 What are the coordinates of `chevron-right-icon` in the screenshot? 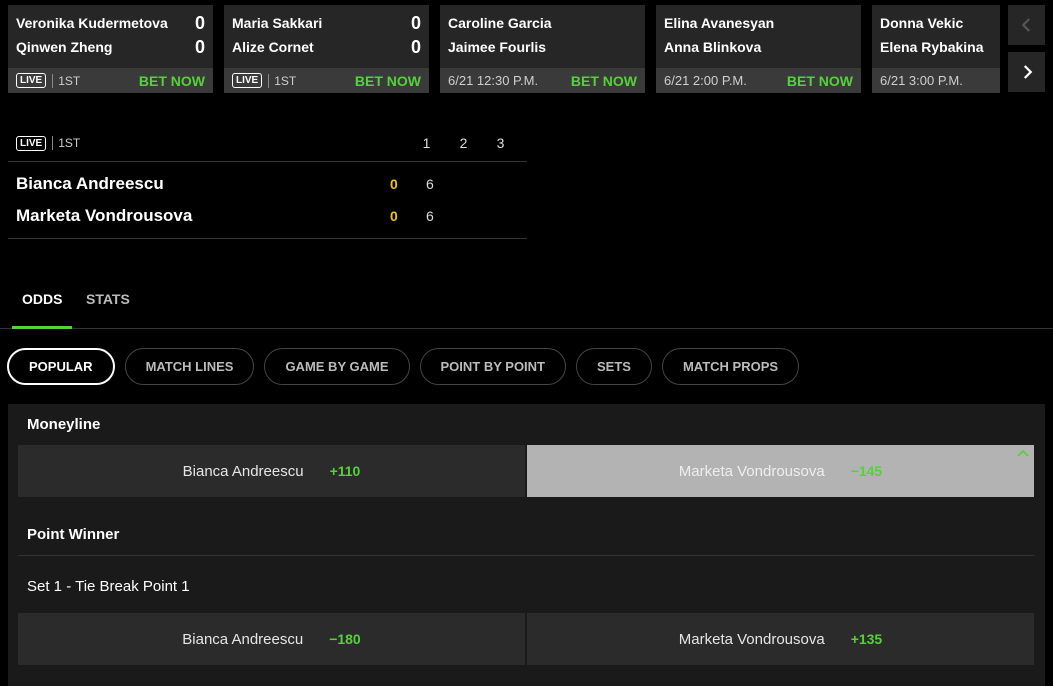 It's located at (1027, 72).